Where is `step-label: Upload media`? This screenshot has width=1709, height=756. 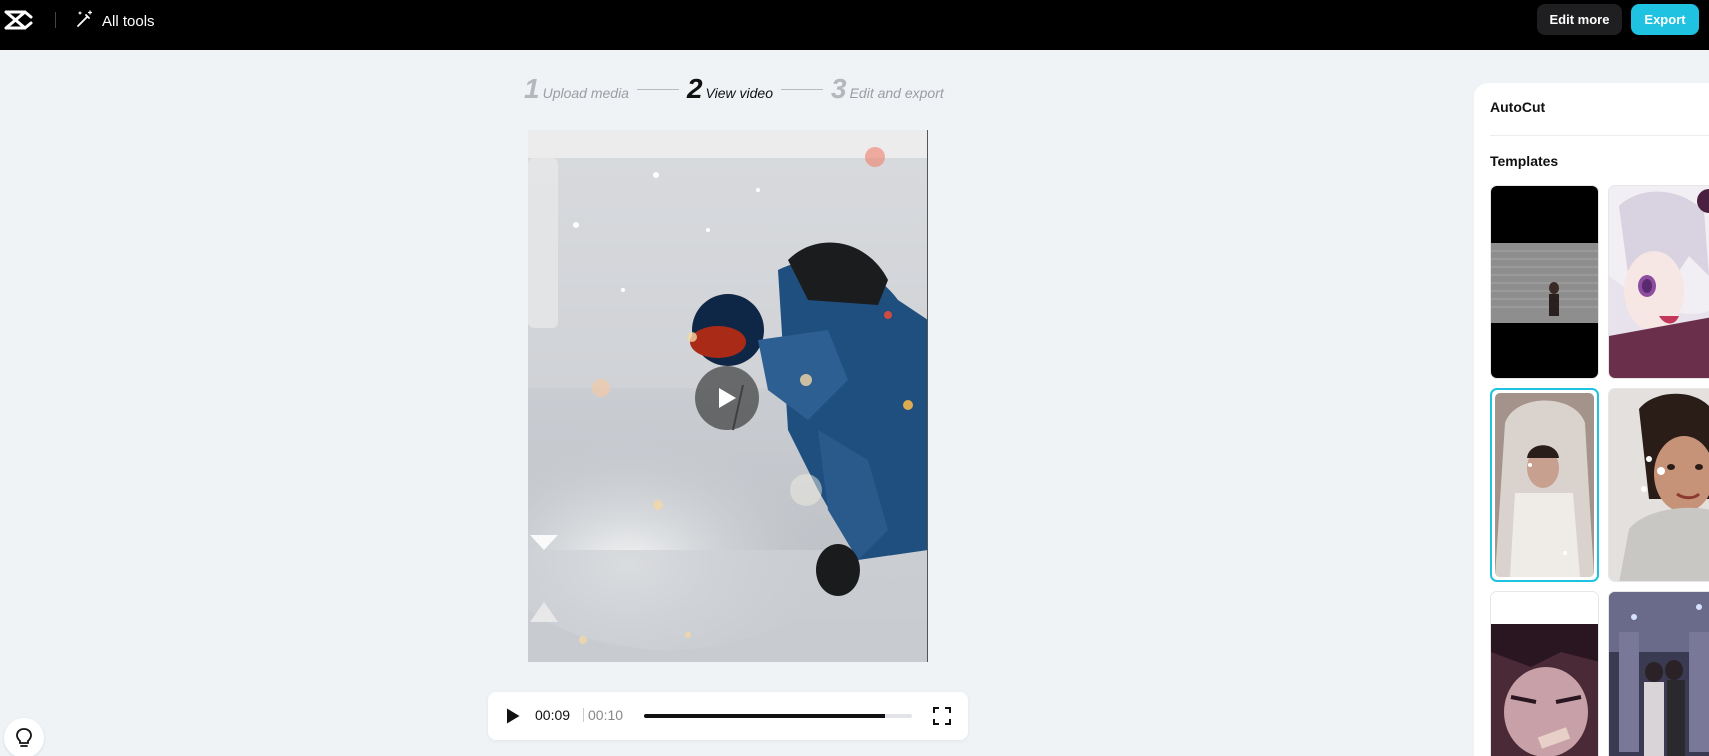 step-label: Upload media is located at coordinates (585, 93).